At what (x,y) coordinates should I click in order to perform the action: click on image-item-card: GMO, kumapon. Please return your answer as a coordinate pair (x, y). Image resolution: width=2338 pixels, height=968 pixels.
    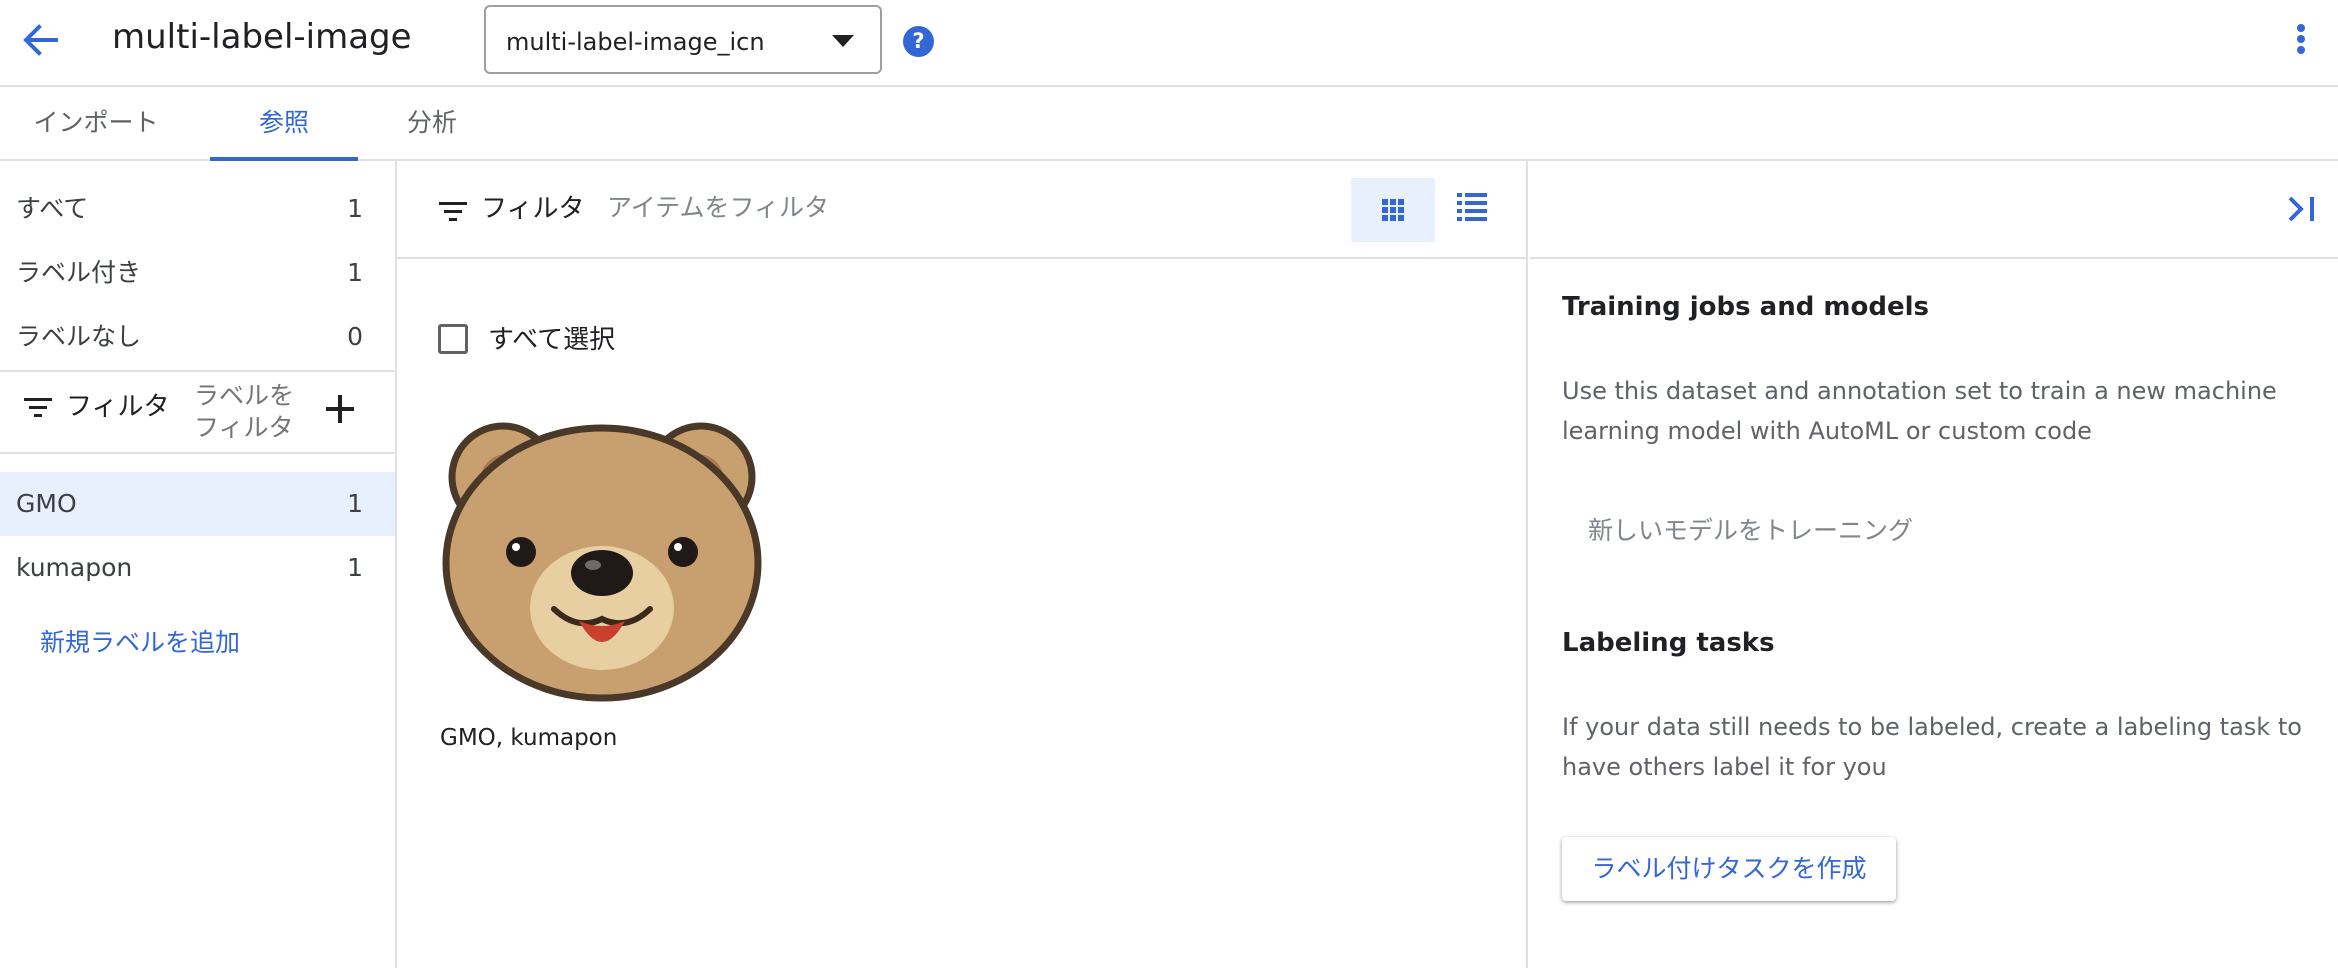
    Looking at the image, I should click on (602, 583).